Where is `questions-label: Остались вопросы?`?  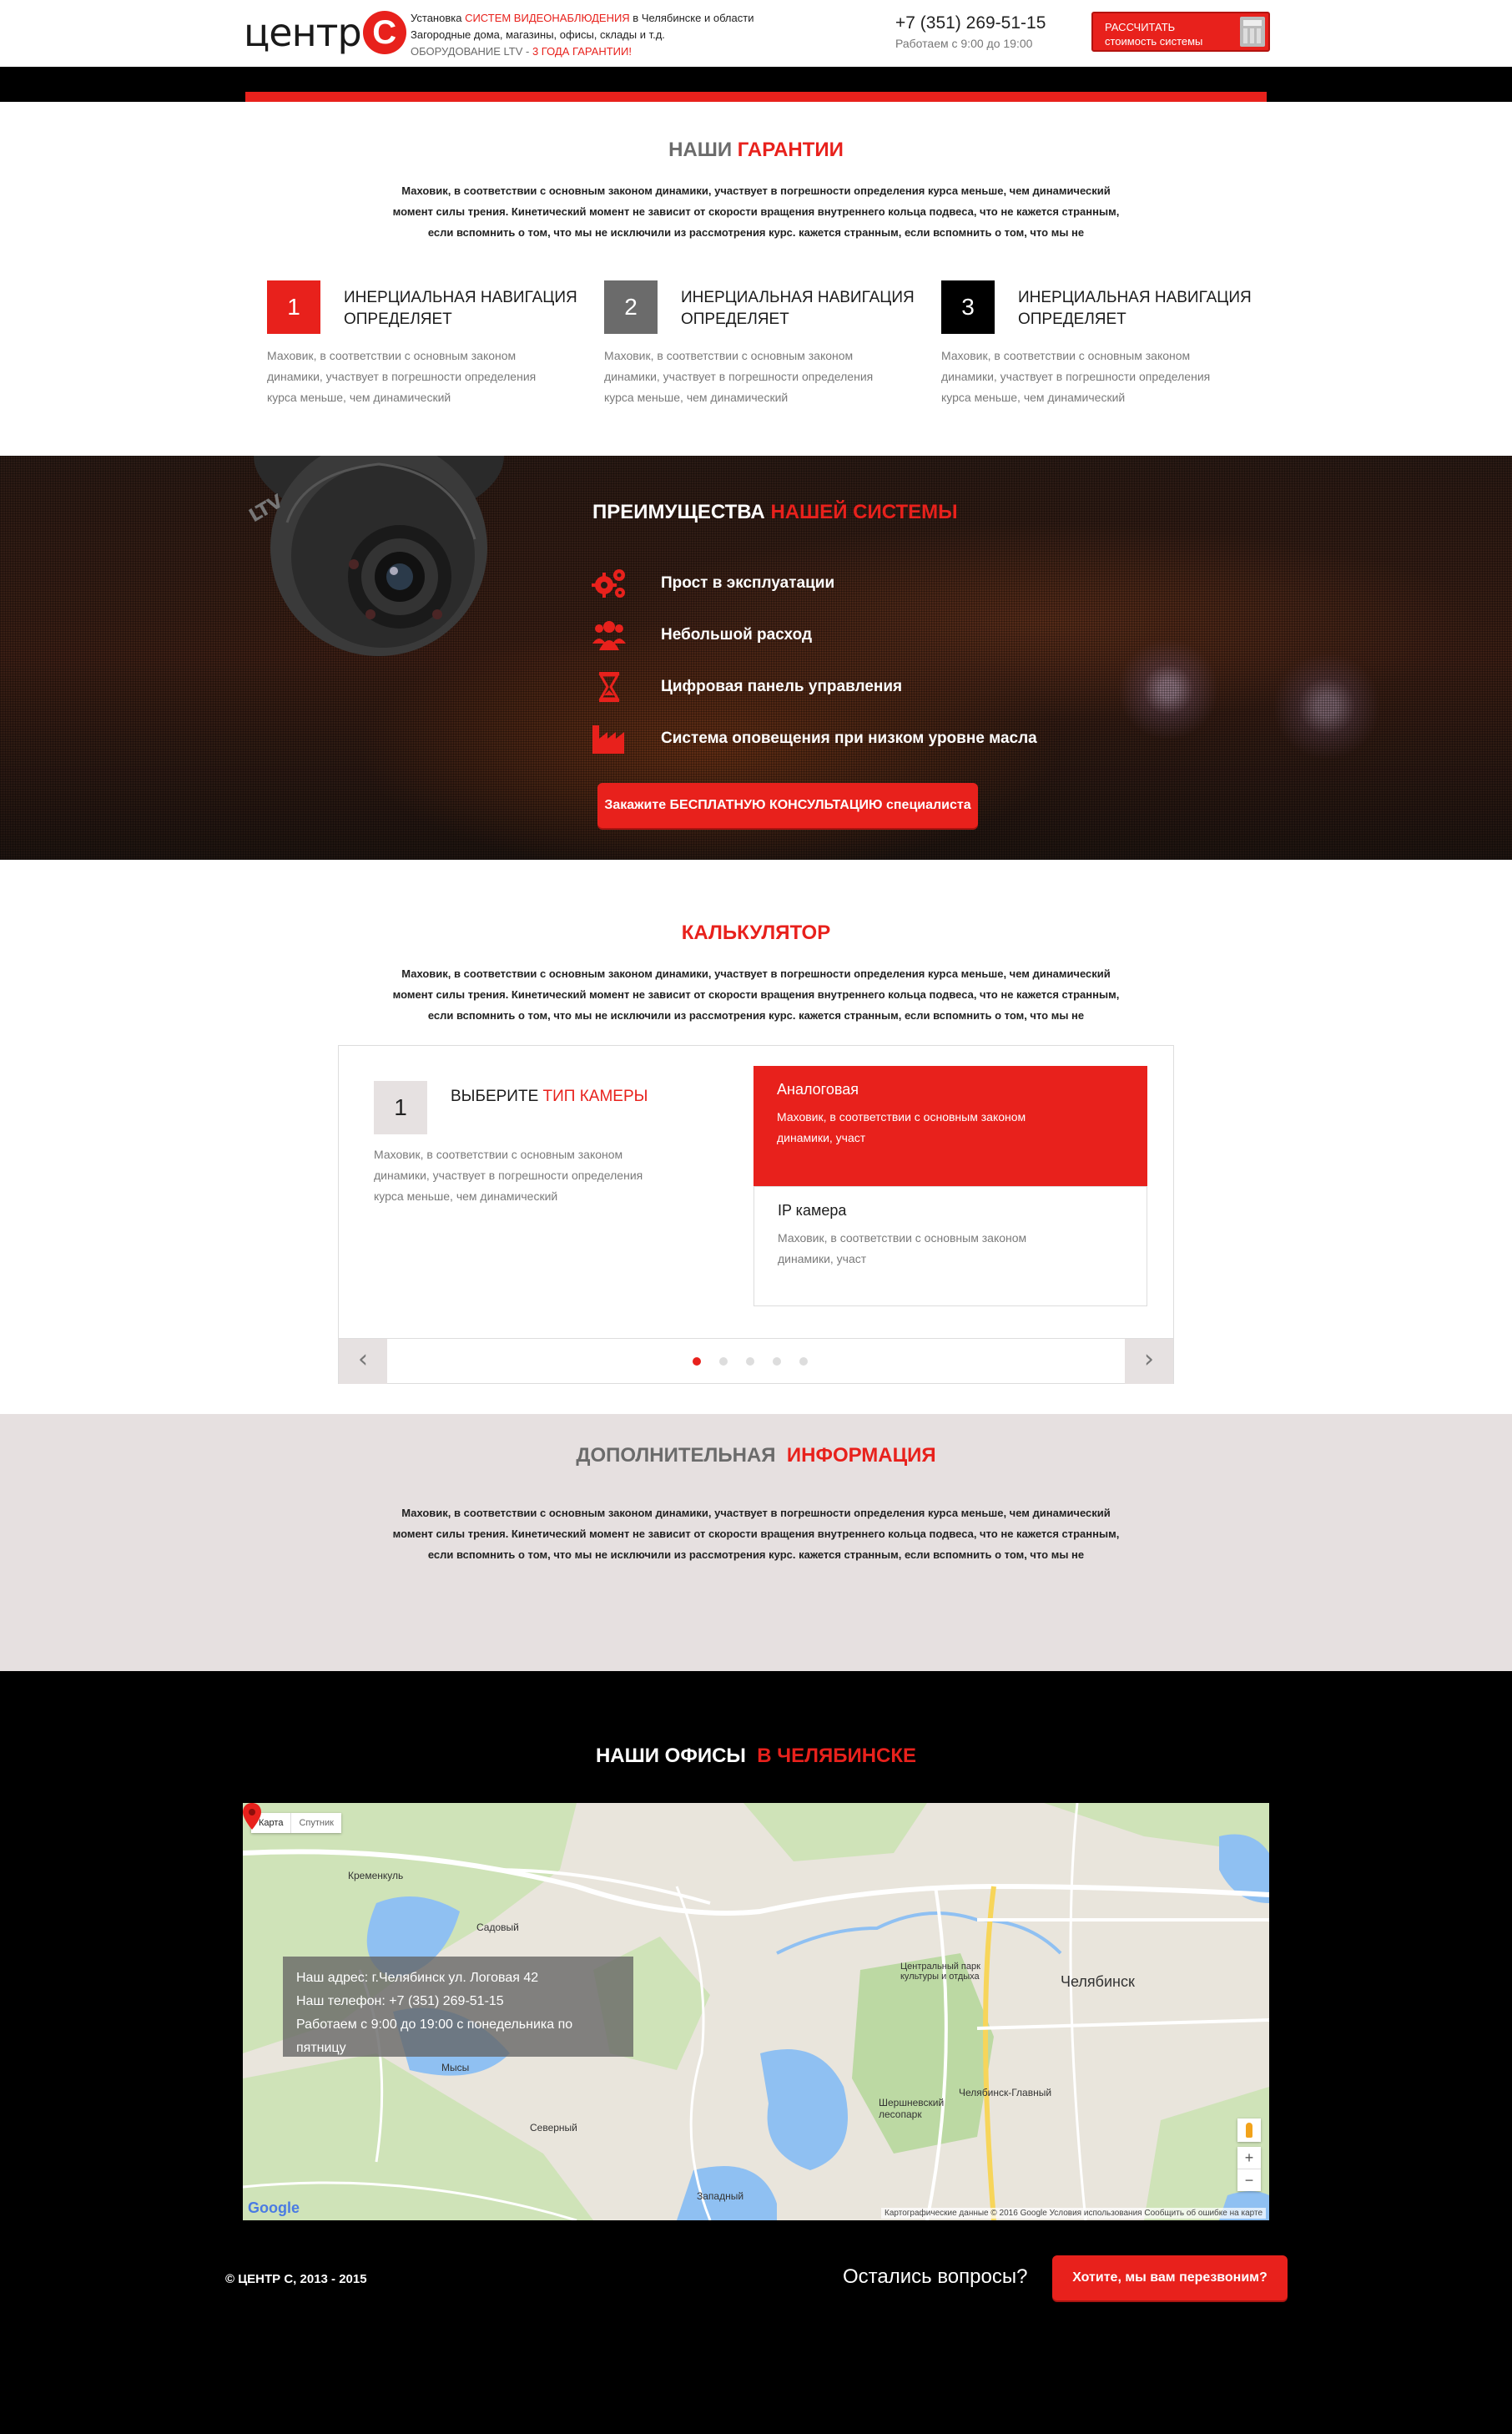
questions-label: Остались вопросы? is located at coordinates (935, 2276).